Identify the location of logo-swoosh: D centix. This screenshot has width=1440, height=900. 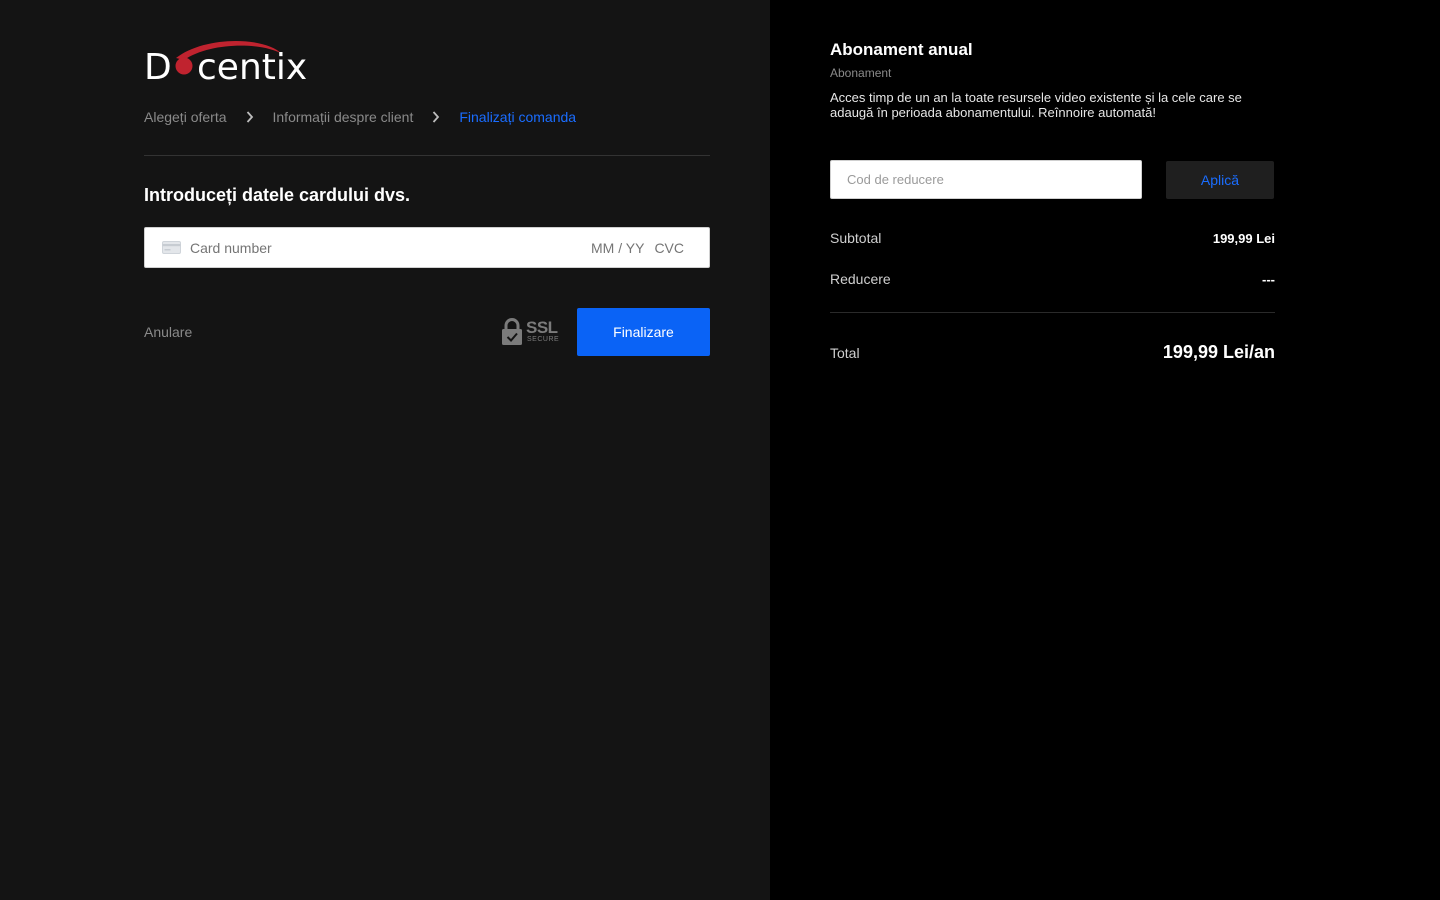
(225, 62).